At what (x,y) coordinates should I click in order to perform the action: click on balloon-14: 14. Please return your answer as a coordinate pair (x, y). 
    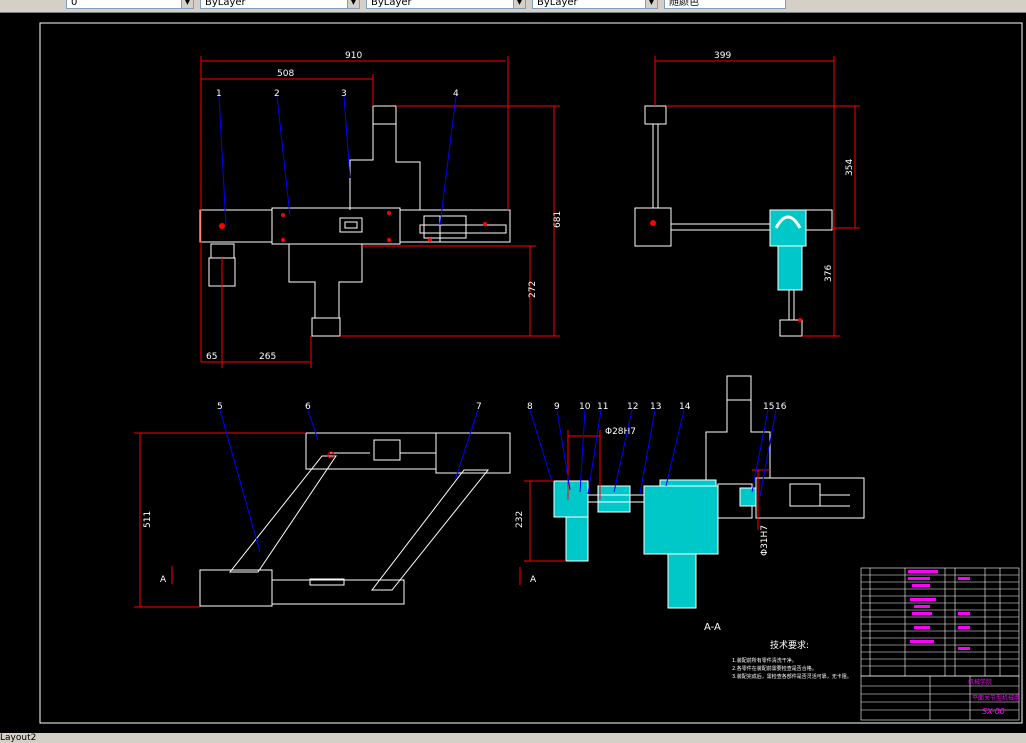
    Looking at the image, I should click on (685, 407).